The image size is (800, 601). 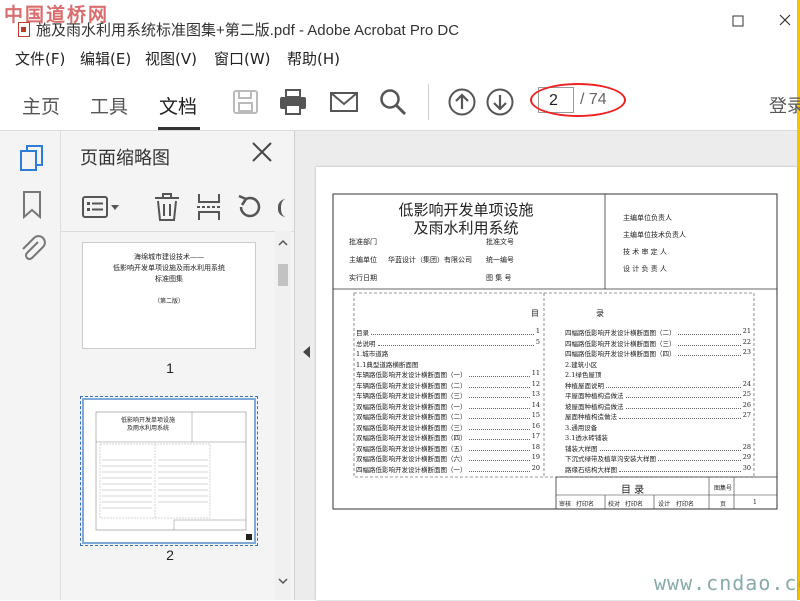 I want to click on titleblock-review: 审核, so click(x=565, y=504).